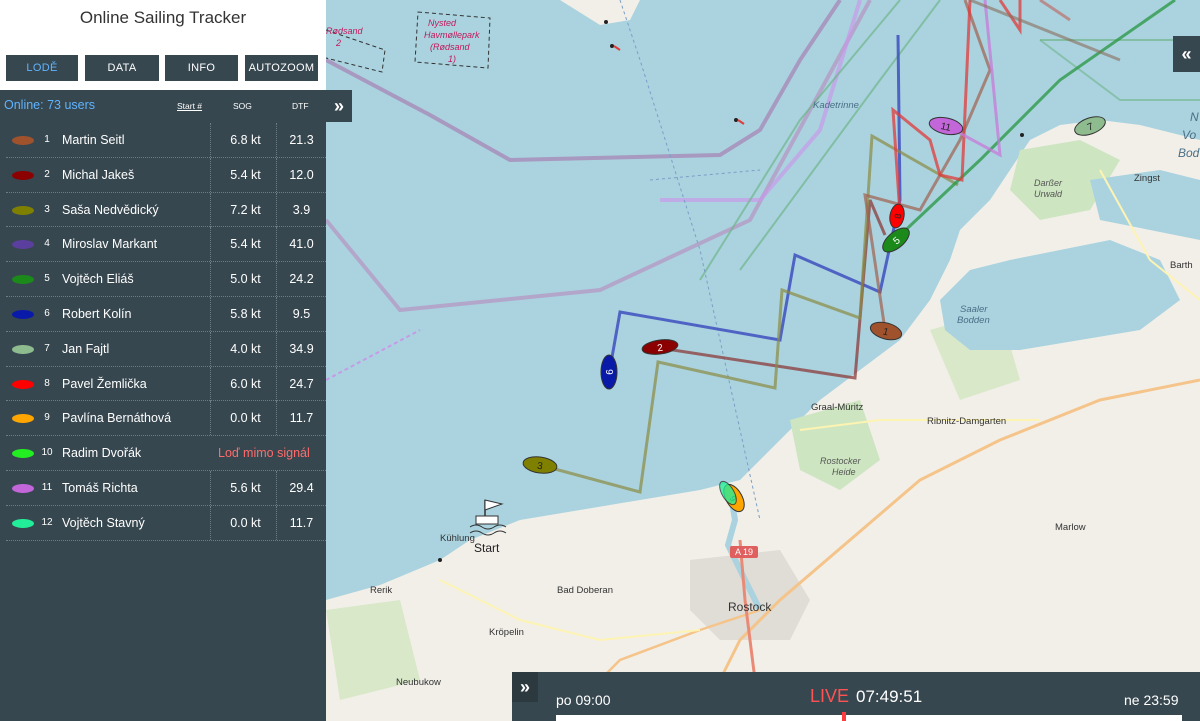 This screenshot has width=1200, height=721. I want to click on label-zingst: Zingst, so click(1147, 178).